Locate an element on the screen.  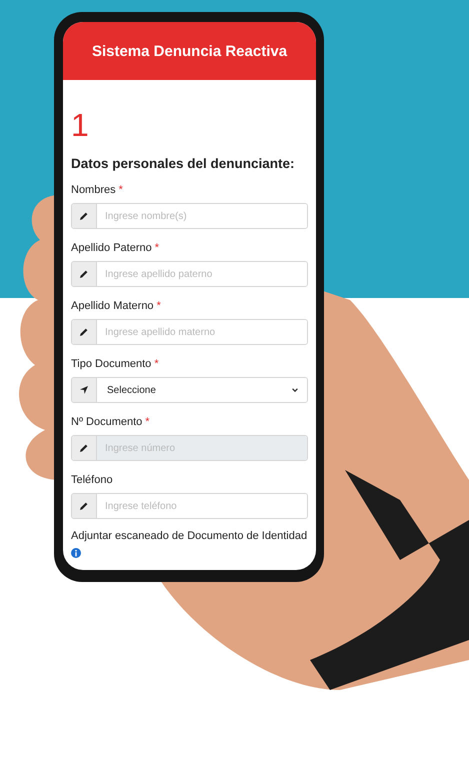
section-heading: Datos personales del denunciante: is located at coordinates (183, 163).